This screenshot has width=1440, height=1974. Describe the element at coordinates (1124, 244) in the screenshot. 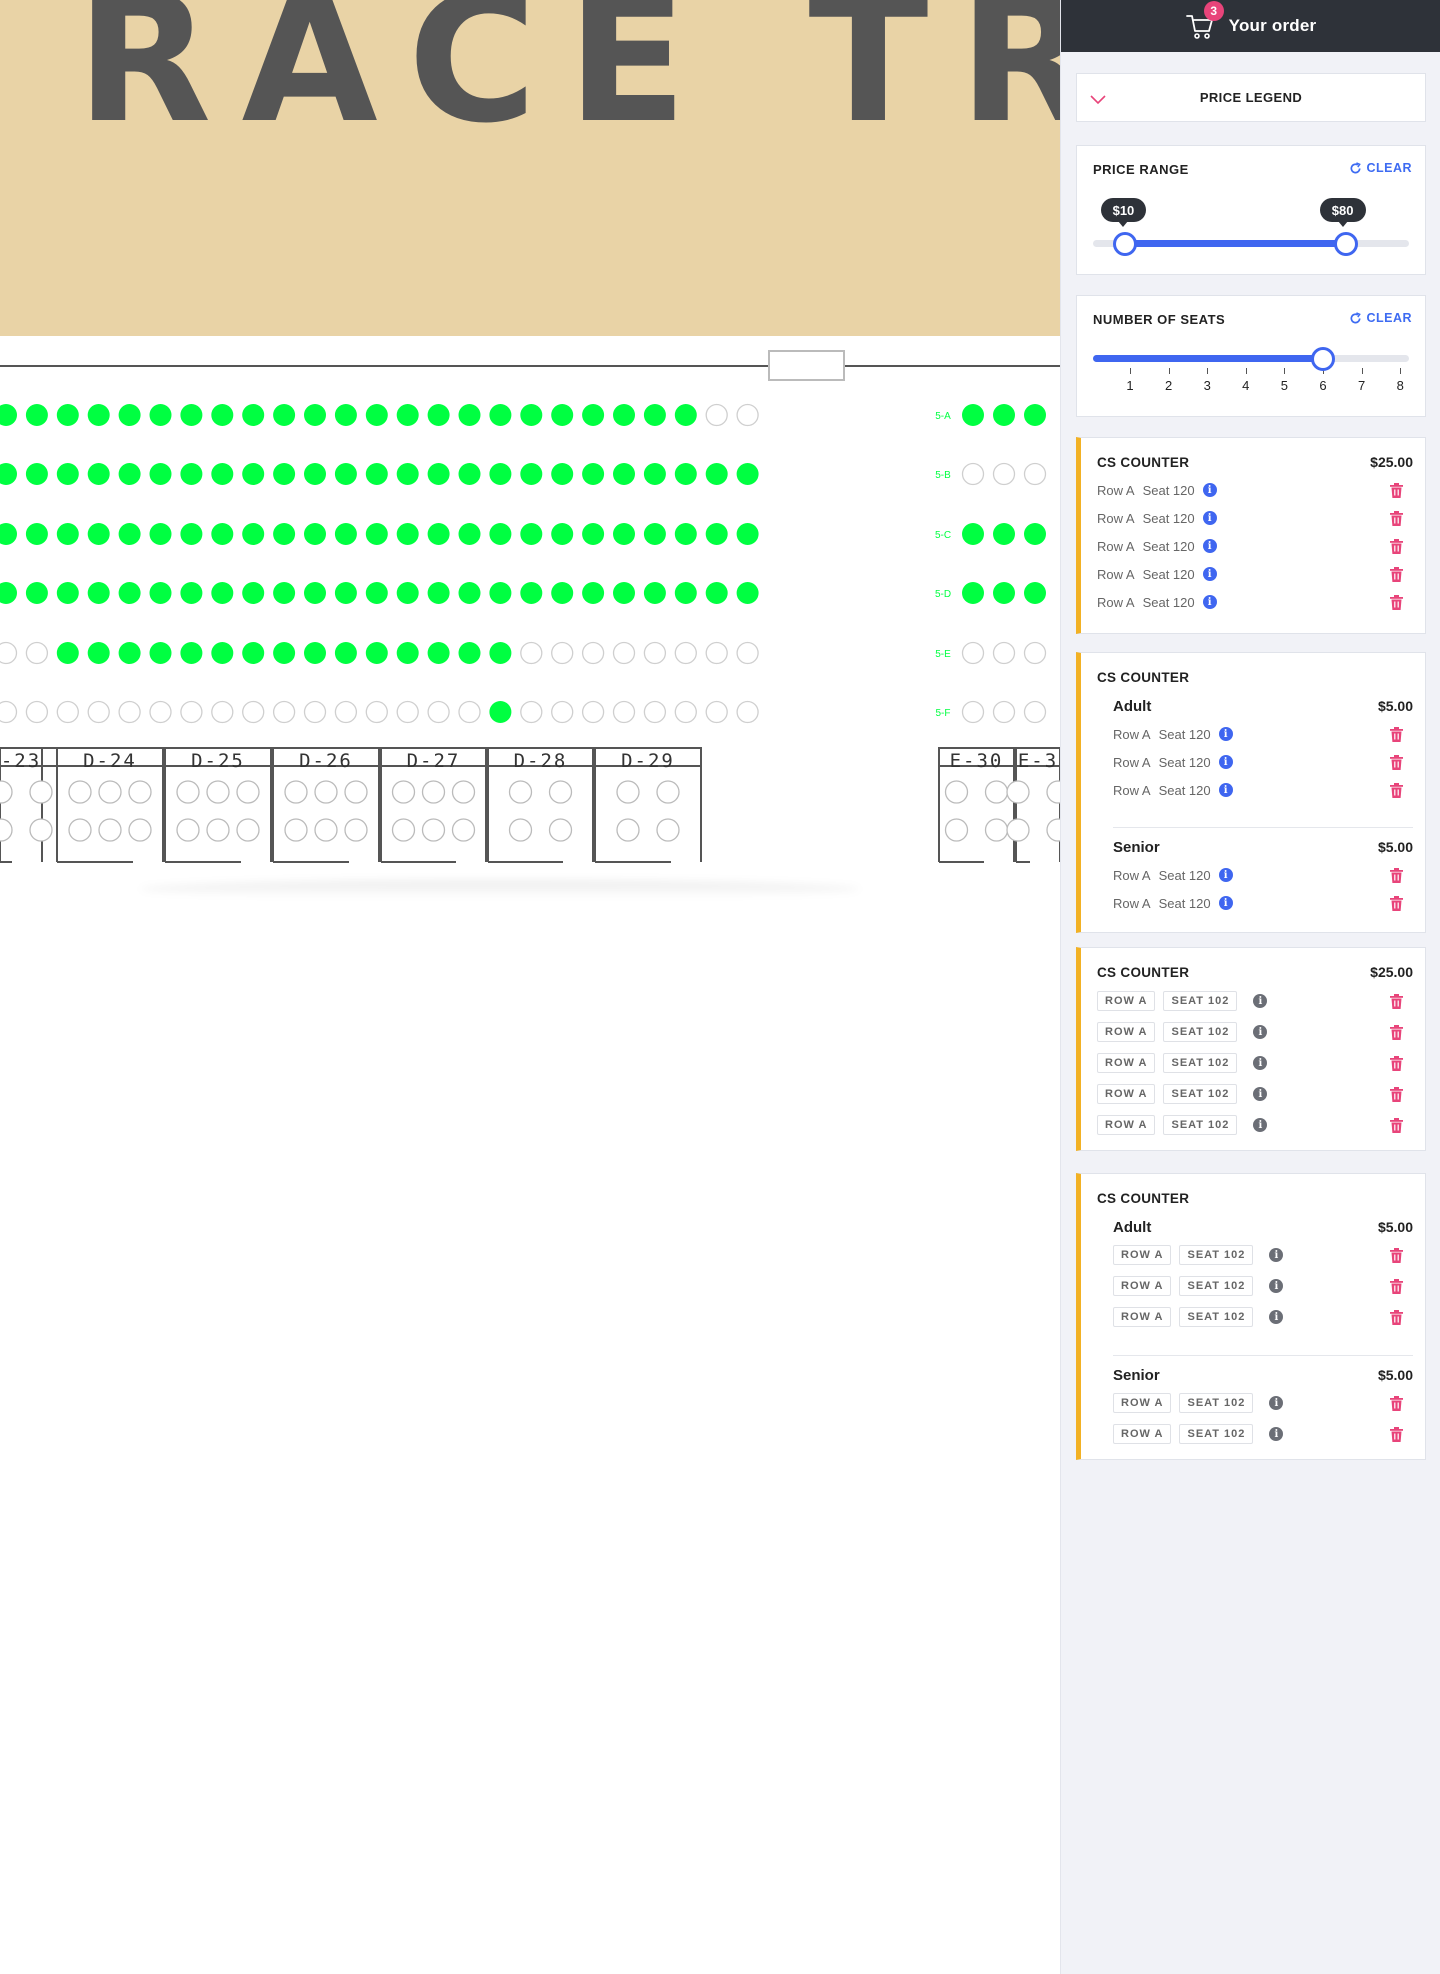

I see `price-min-handle` at that location.